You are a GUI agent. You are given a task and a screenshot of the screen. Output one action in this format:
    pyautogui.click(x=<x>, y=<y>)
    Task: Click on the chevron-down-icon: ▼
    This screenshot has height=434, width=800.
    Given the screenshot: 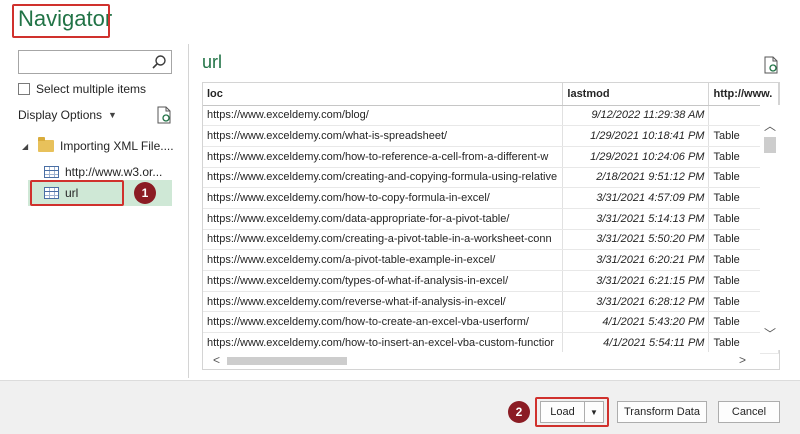 What is the action you would take?
    pyautogui.click(x=112, y=115)
    